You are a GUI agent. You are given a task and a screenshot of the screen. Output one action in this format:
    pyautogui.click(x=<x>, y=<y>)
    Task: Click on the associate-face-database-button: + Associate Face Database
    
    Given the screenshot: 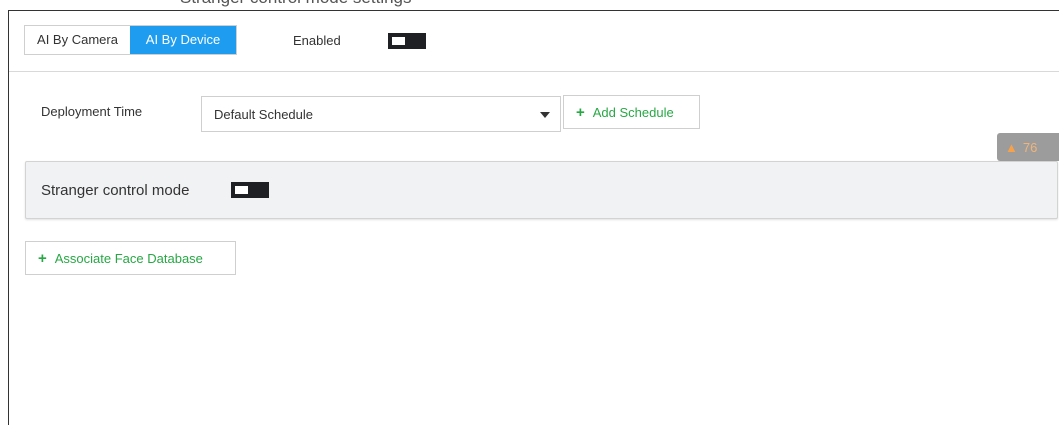 What is the action you would take?
    pyautogui.click(x=130, y=258)
    